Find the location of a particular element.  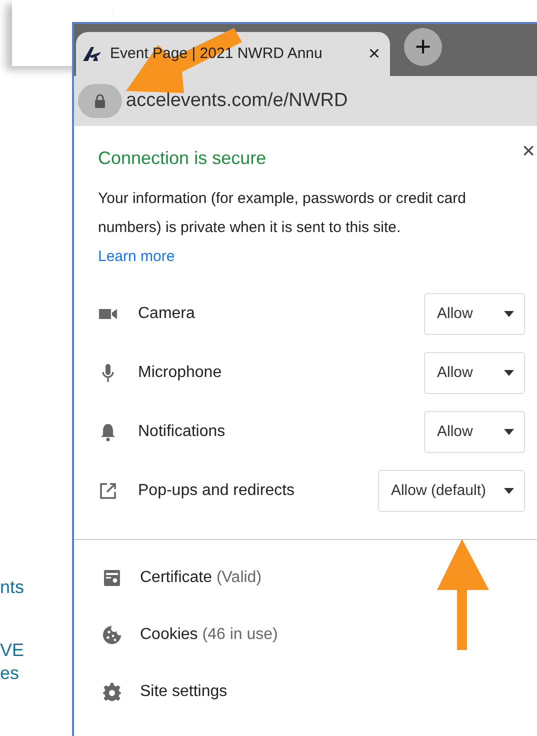

url-text: accelevents.com/e/NWRD is located at coordinates (237, 100).